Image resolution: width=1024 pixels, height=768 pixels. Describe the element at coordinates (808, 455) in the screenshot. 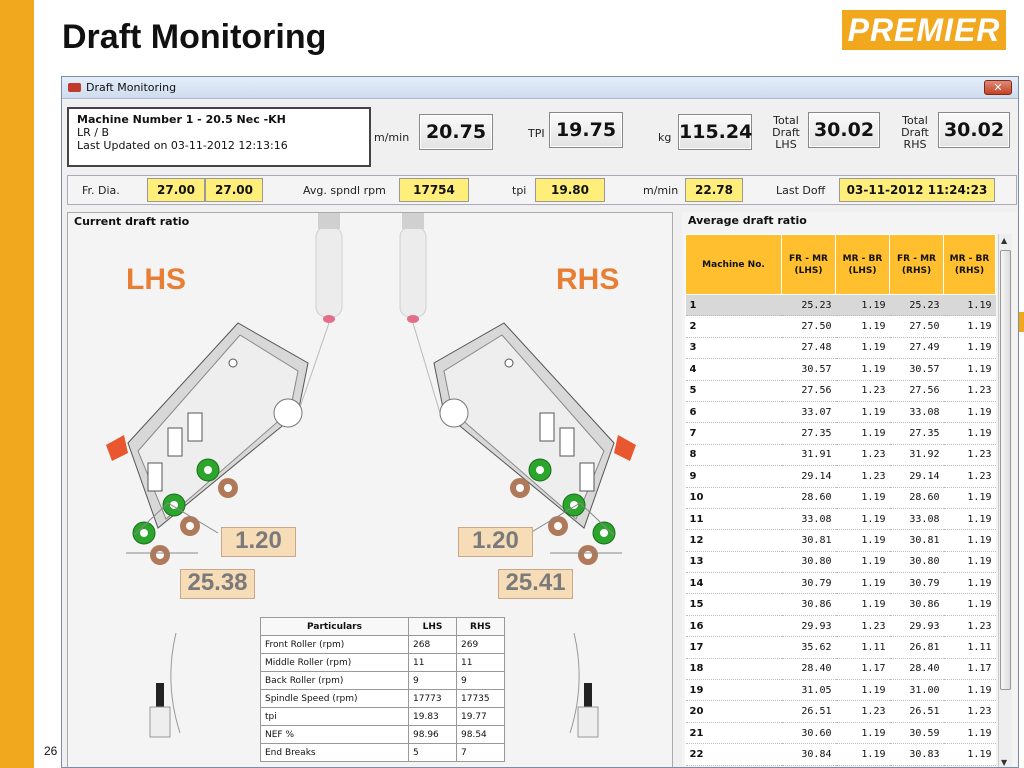

I see `ratio-cell: 31.91` at that location.